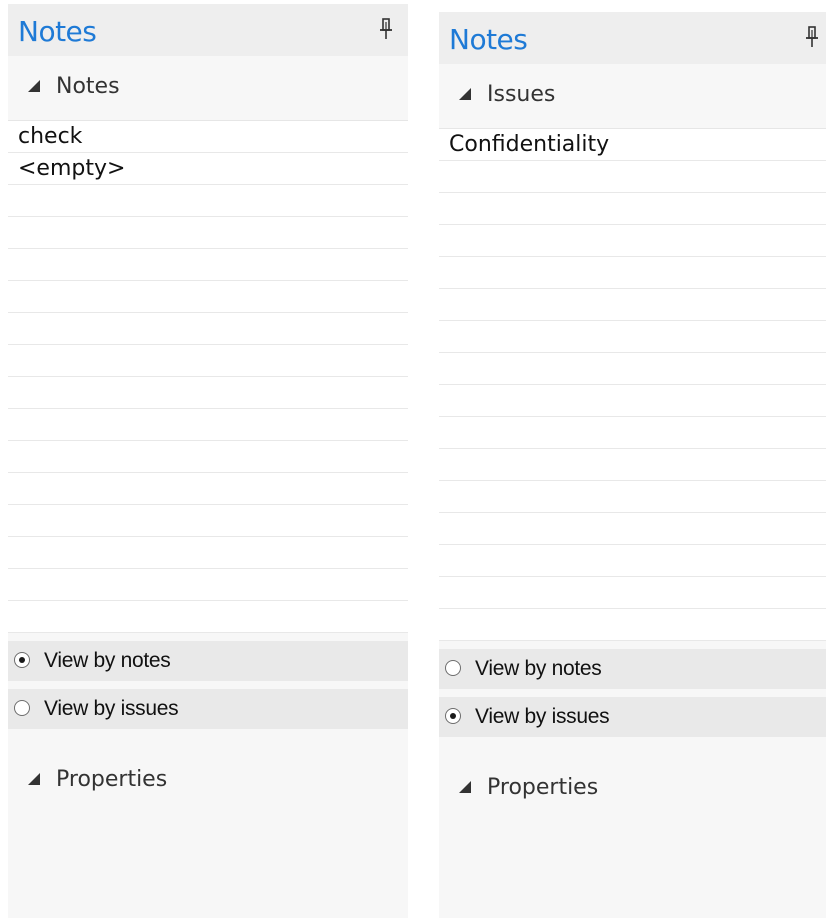  Describe the element at coordinates (529, 144) in the screenshot. I see `list-item-text: Confidentiality` at that location.